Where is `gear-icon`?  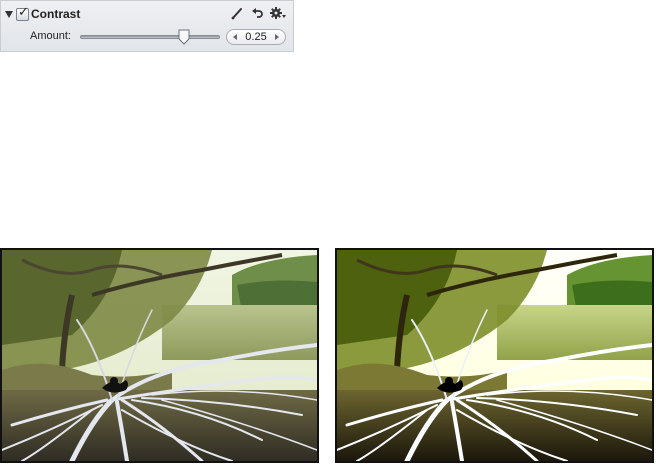
gear-icon is located at coordinates (276, 13).